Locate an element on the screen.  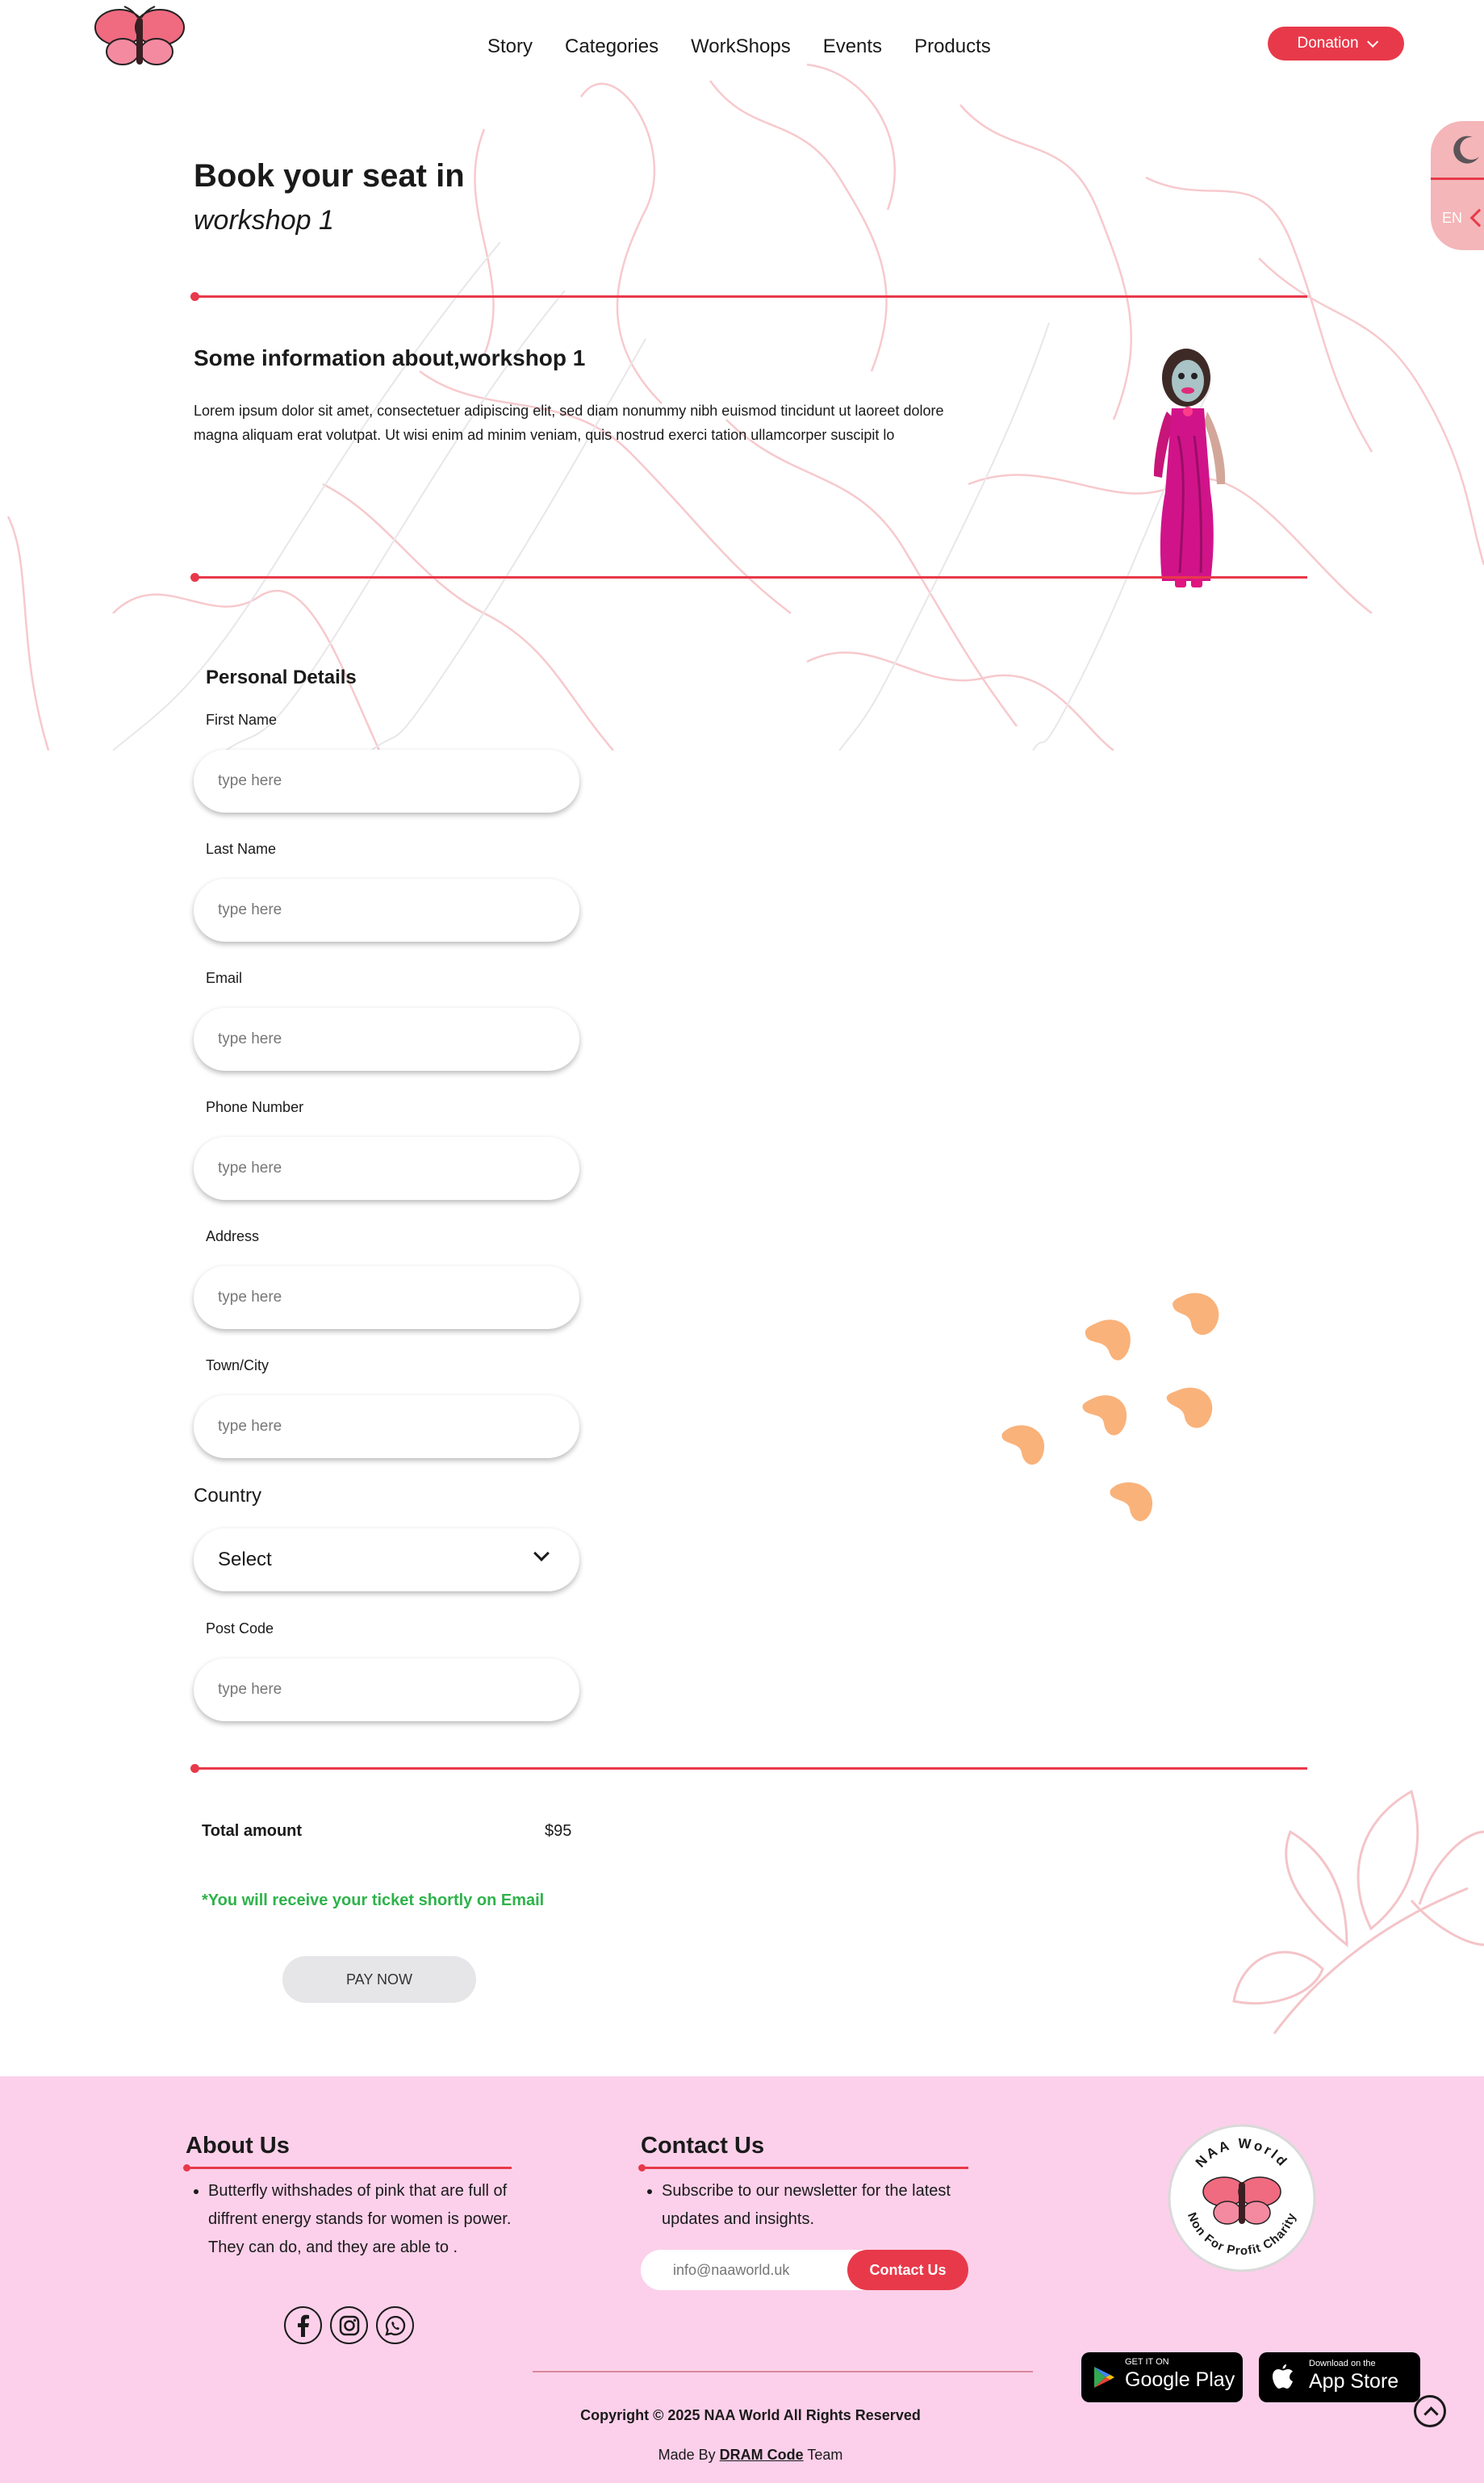
social-links is located at coordinates (349, 2325).